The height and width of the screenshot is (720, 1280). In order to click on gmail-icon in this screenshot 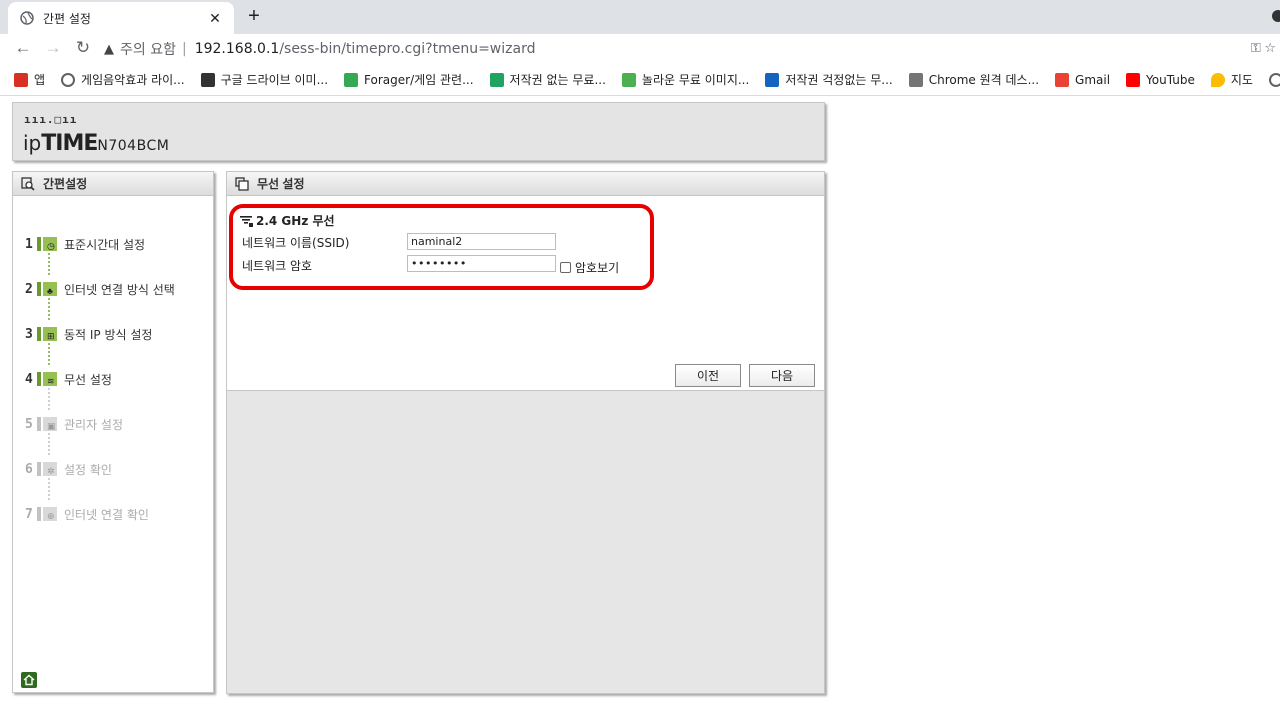, I will do `click(1062, 79)`.